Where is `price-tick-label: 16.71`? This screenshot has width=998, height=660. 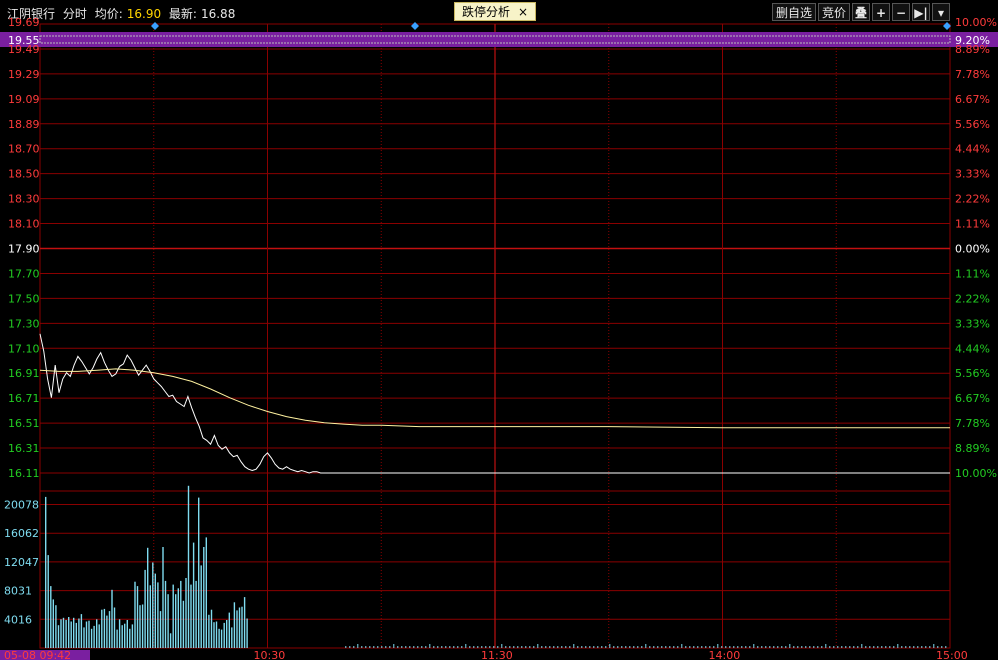 price-tick-label: 16.71 is located at coordinates (24, 398).